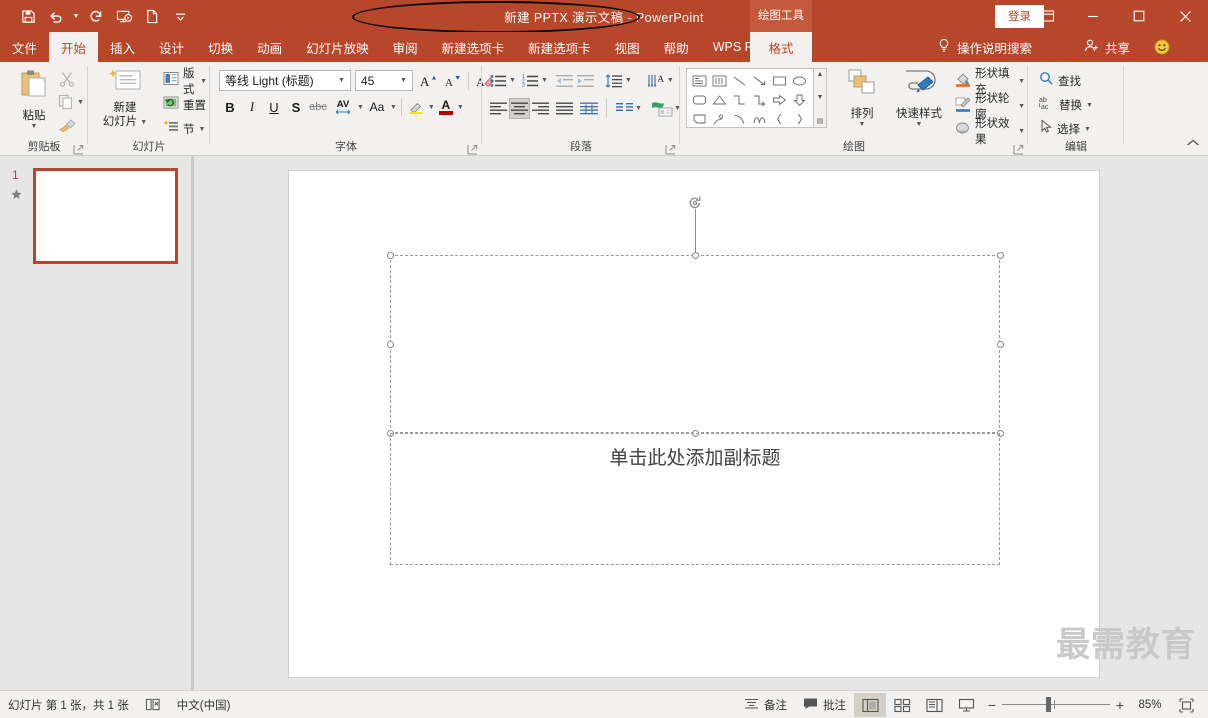 The width and height of the screenshot is (1208, 718). What do you see at coordinates (699, 118) in the screenshot?
I see `folded-corner-shape-icon` at bounding box center [699, 118].